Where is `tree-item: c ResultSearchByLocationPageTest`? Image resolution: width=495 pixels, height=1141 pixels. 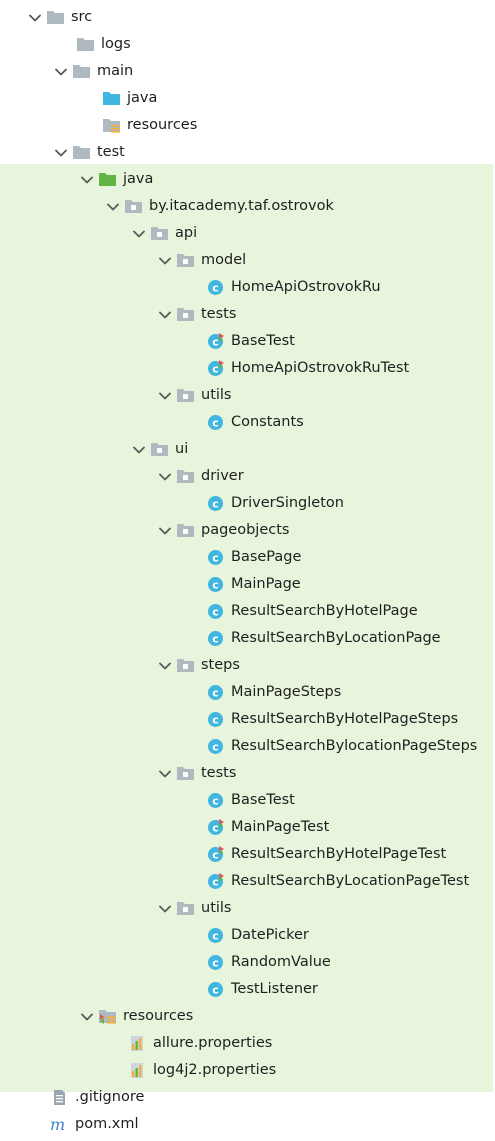 tree-item: c ResultSearchByLocationPageTest is located at coordinates (247, 881).